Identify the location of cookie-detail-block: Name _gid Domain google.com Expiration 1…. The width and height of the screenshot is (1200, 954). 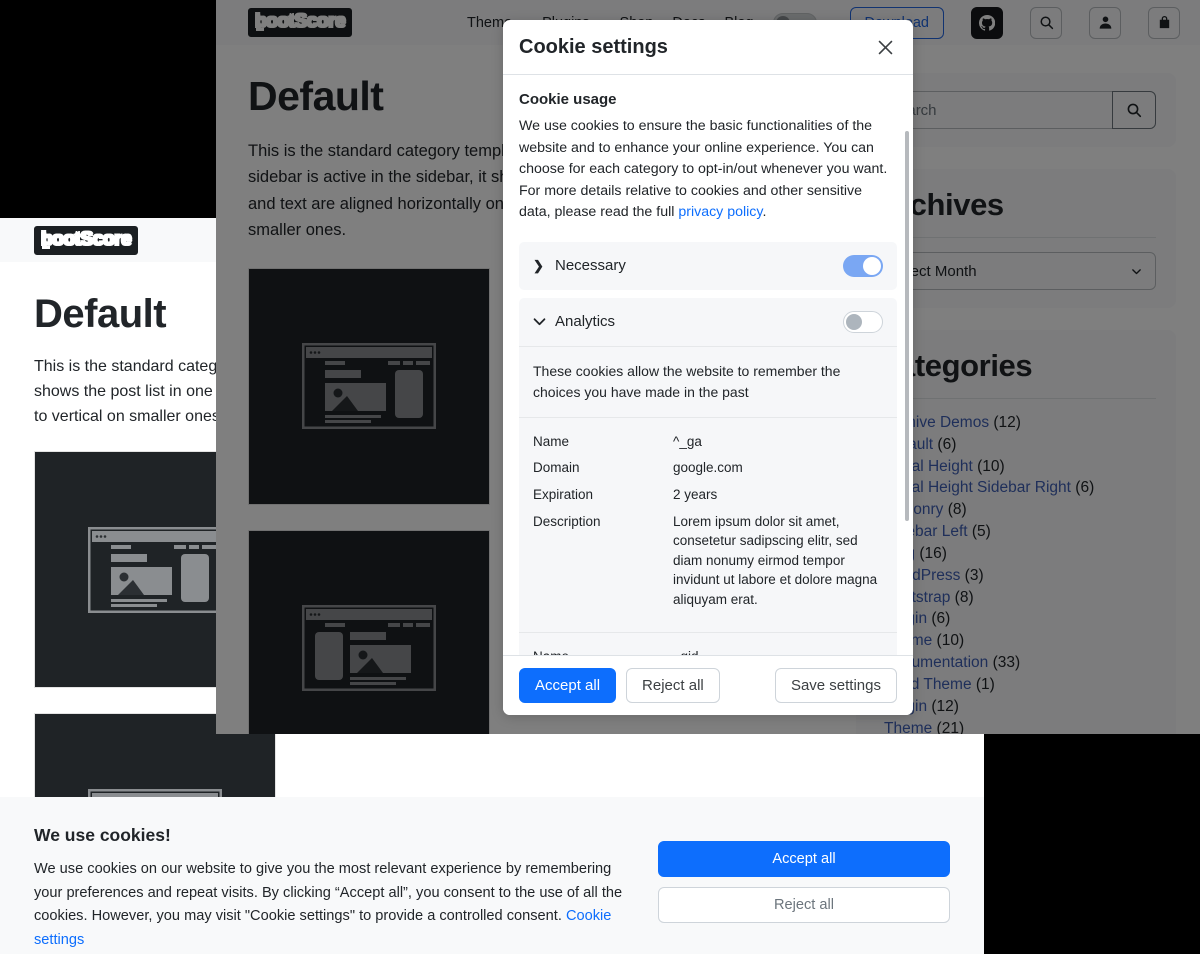
(708, 643).